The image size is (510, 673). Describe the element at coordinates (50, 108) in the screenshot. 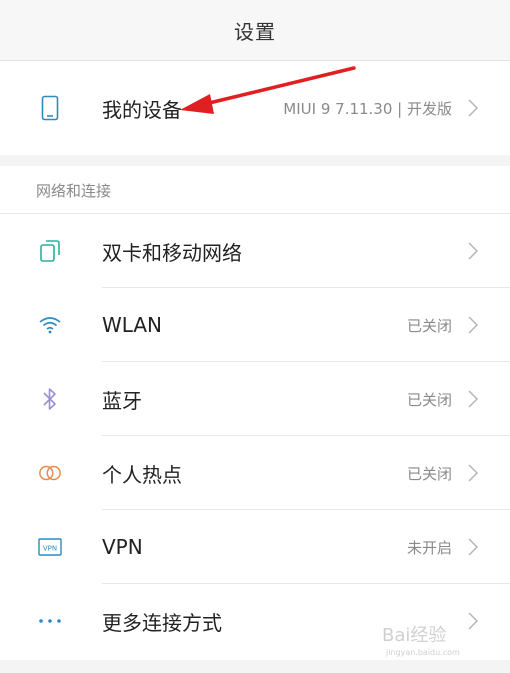

I see `phone-icon` at that location.